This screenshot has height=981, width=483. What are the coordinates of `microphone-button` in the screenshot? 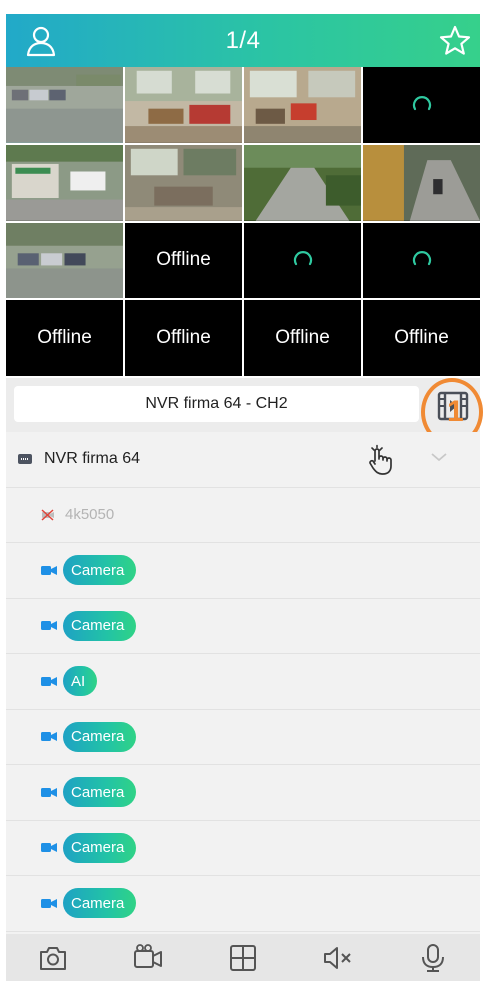 It's located at (433, 958).